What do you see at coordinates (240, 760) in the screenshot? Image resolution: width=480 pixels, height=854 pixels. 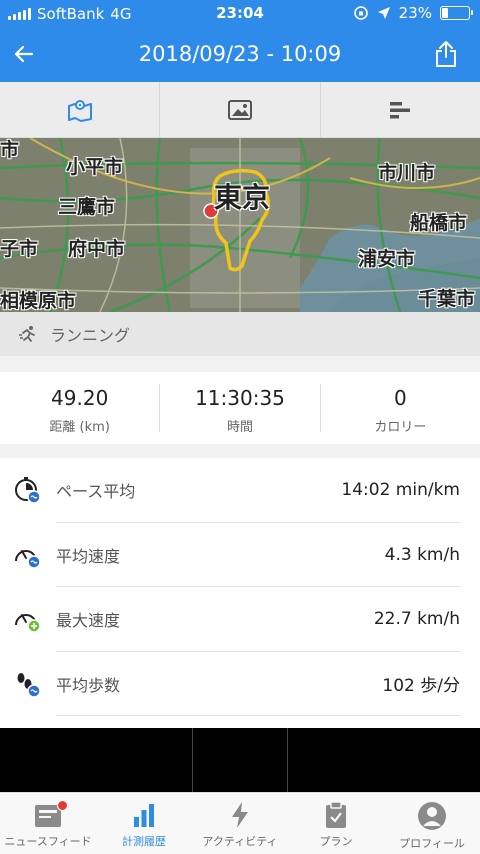 I see `ad-area` at bounding box center [240, 760].